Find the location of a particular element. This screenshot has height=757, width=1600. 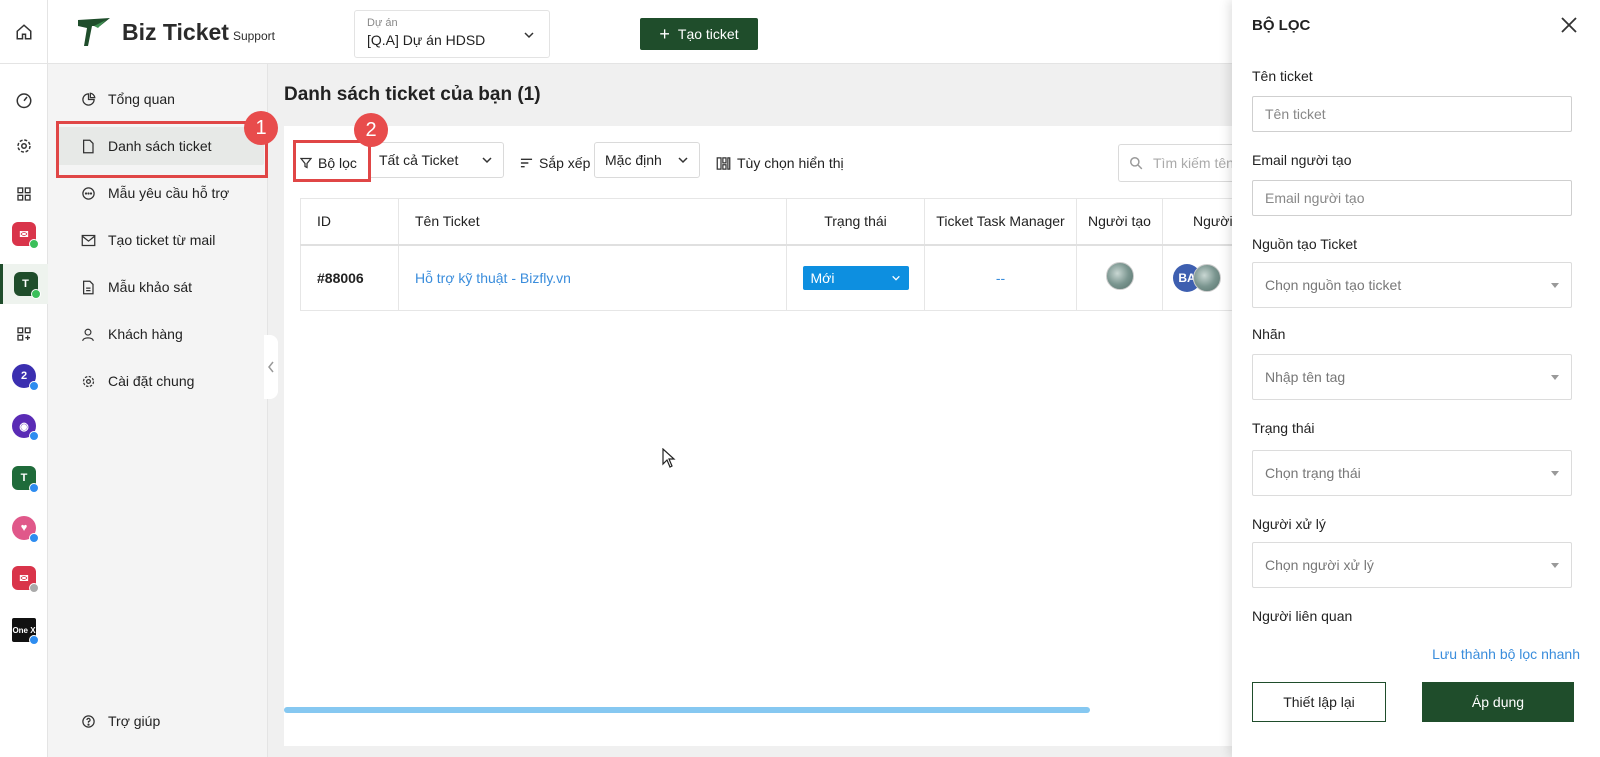

search-input: Tìm kiếm tên is located at coordinates (1176, 163).